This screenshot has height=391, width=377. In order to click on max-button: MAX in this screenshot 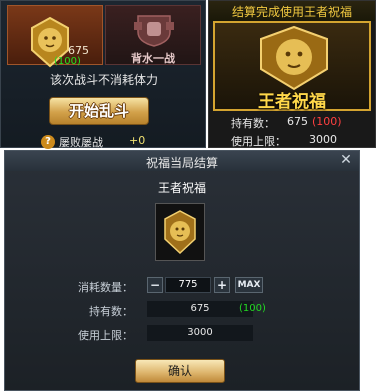, I will do `click(249, 285)`.